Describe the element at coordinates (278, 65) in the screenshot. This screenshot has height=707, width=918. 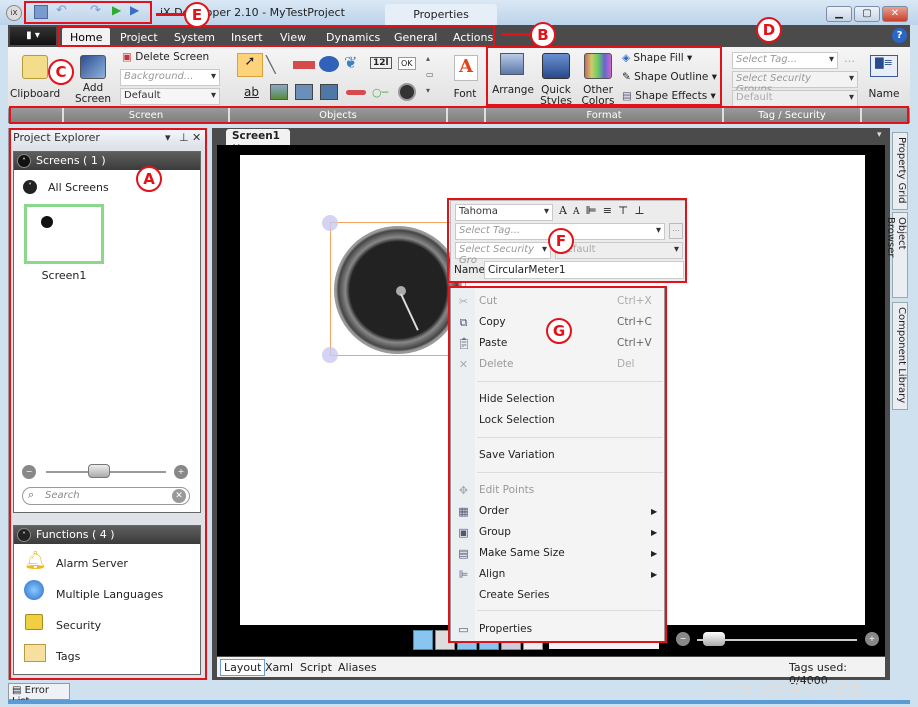
I see `line-tool-icon: ╲` at that location.